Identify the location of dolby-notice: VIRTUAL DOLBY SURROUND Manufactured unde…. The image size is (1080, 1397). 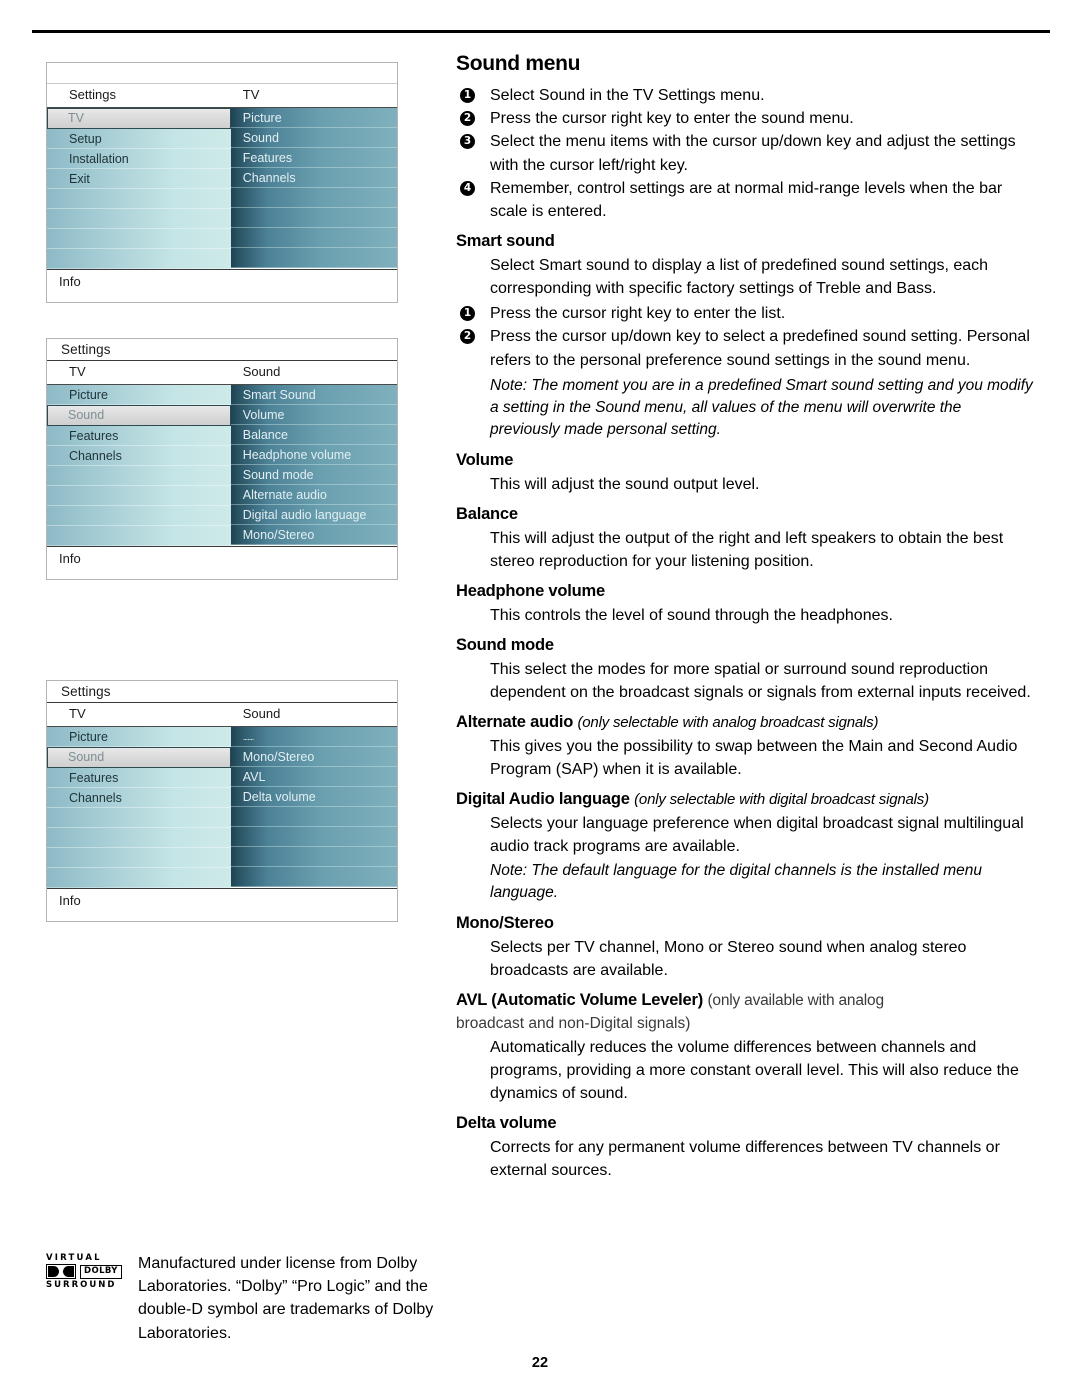
(246, 1298).